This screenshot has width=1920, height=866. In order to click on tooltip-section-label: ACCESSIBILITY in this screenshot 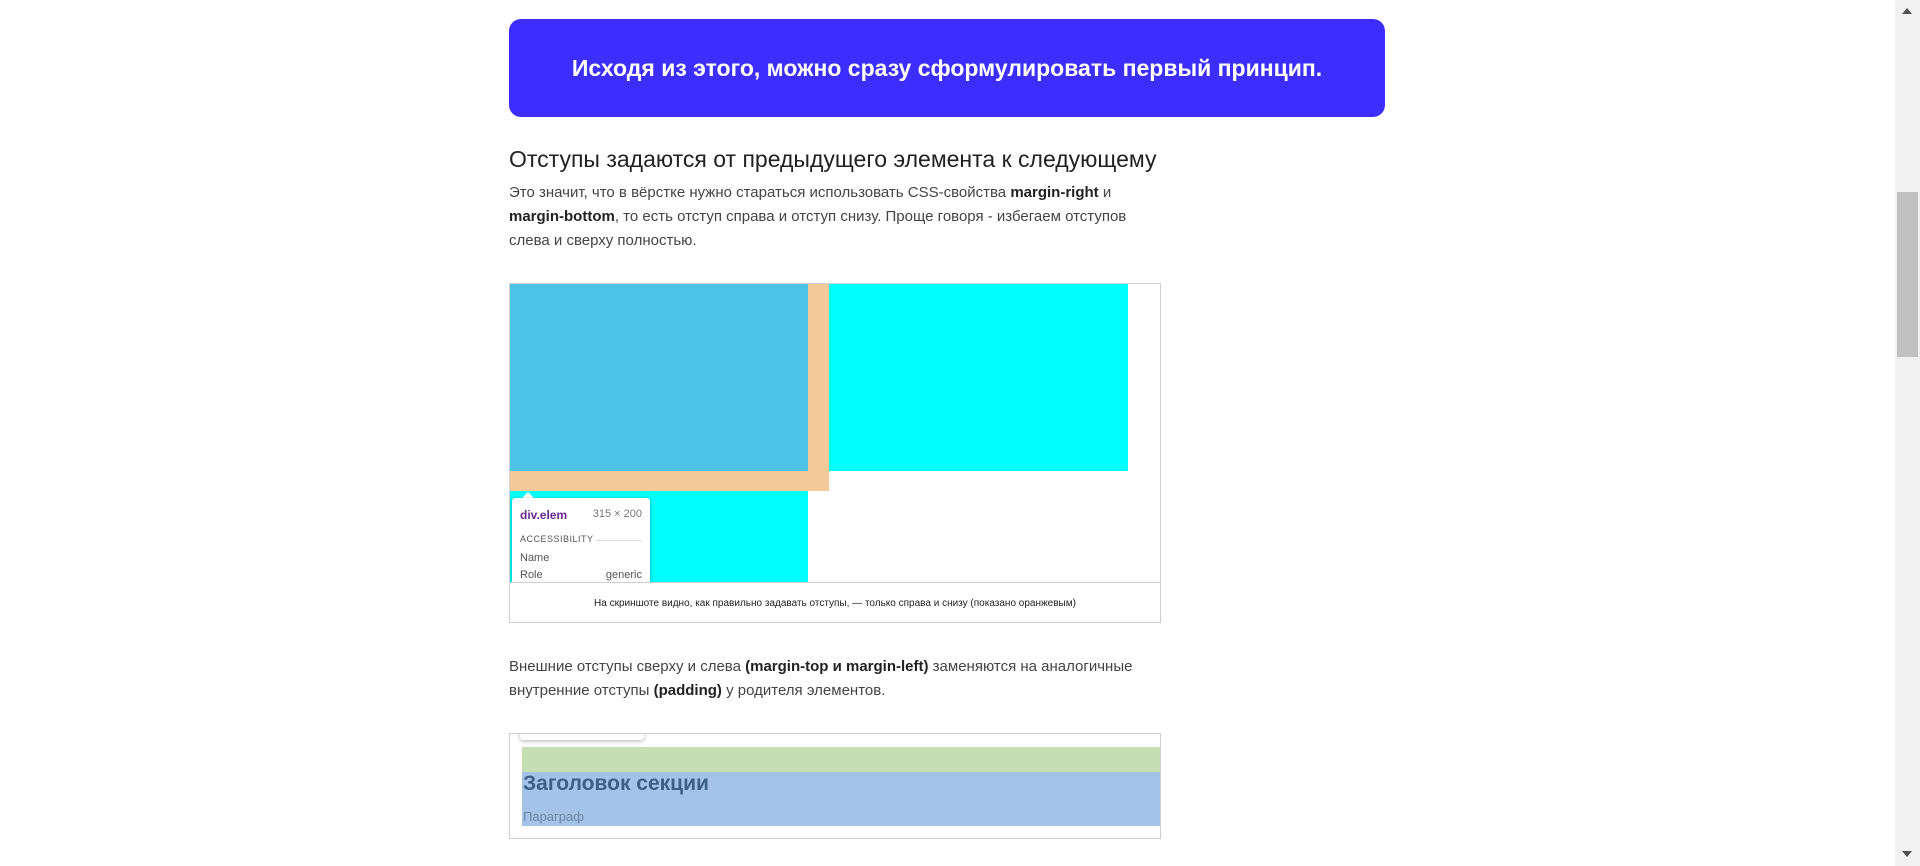, I will do `click(557, 539)`.